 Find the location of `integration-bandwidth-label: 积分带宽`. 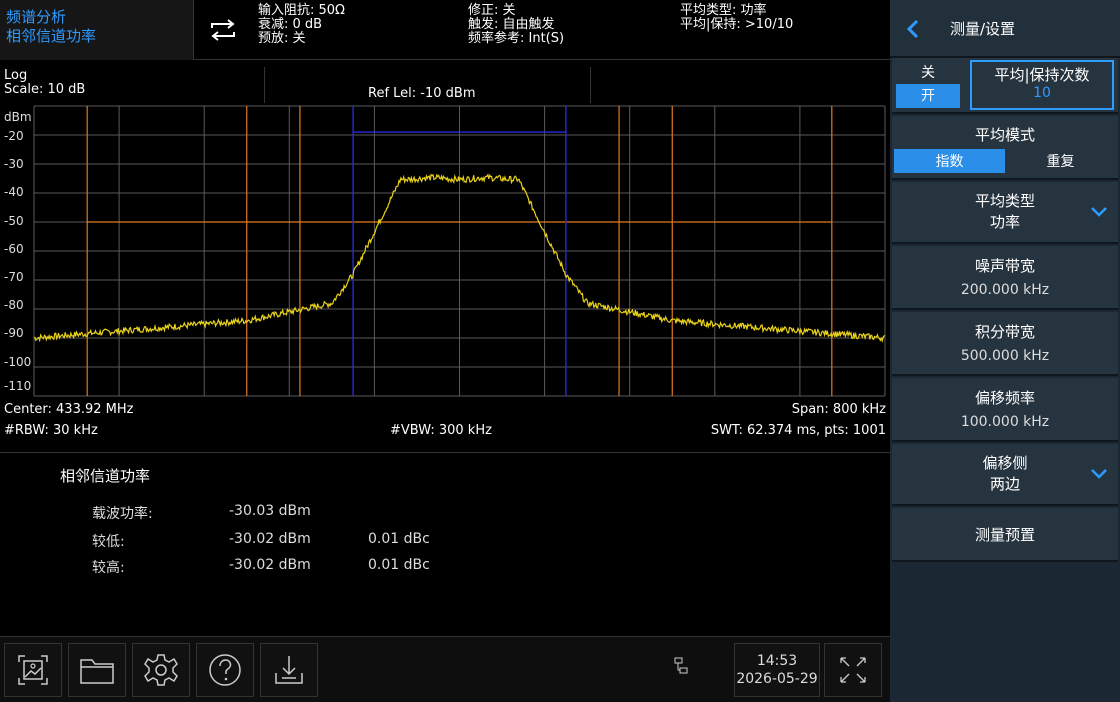

integration-bandwidth-label: 积分带宽 is located at coordinates (1004, 332).